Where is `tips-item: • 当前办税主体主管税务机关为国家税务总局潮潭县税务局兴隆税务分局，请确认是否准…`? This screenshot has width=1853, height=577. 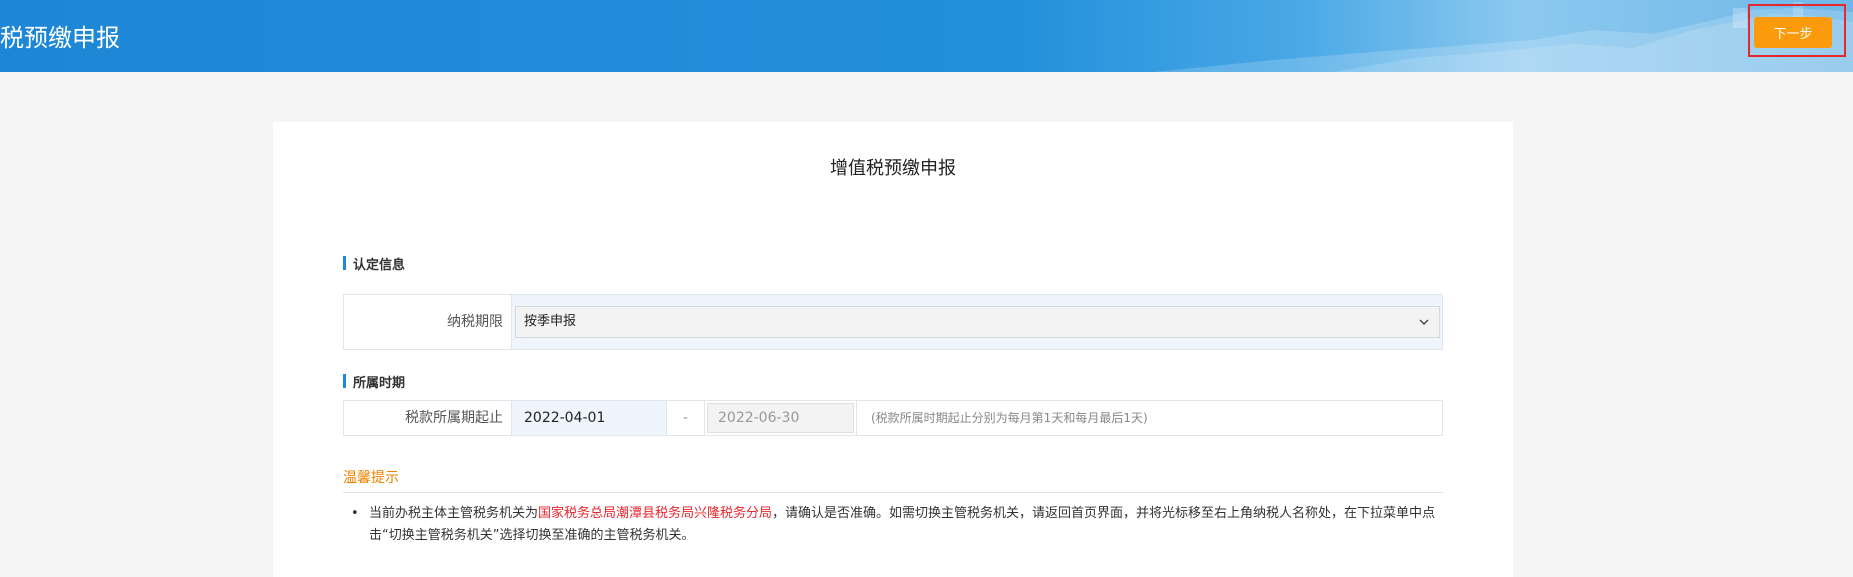 tips-item: • 当前办税主体主管税务机关为国家税务总局潮潭县税务局兴隆税务分局，请确认是否准… is located at coordinates (897, 525).